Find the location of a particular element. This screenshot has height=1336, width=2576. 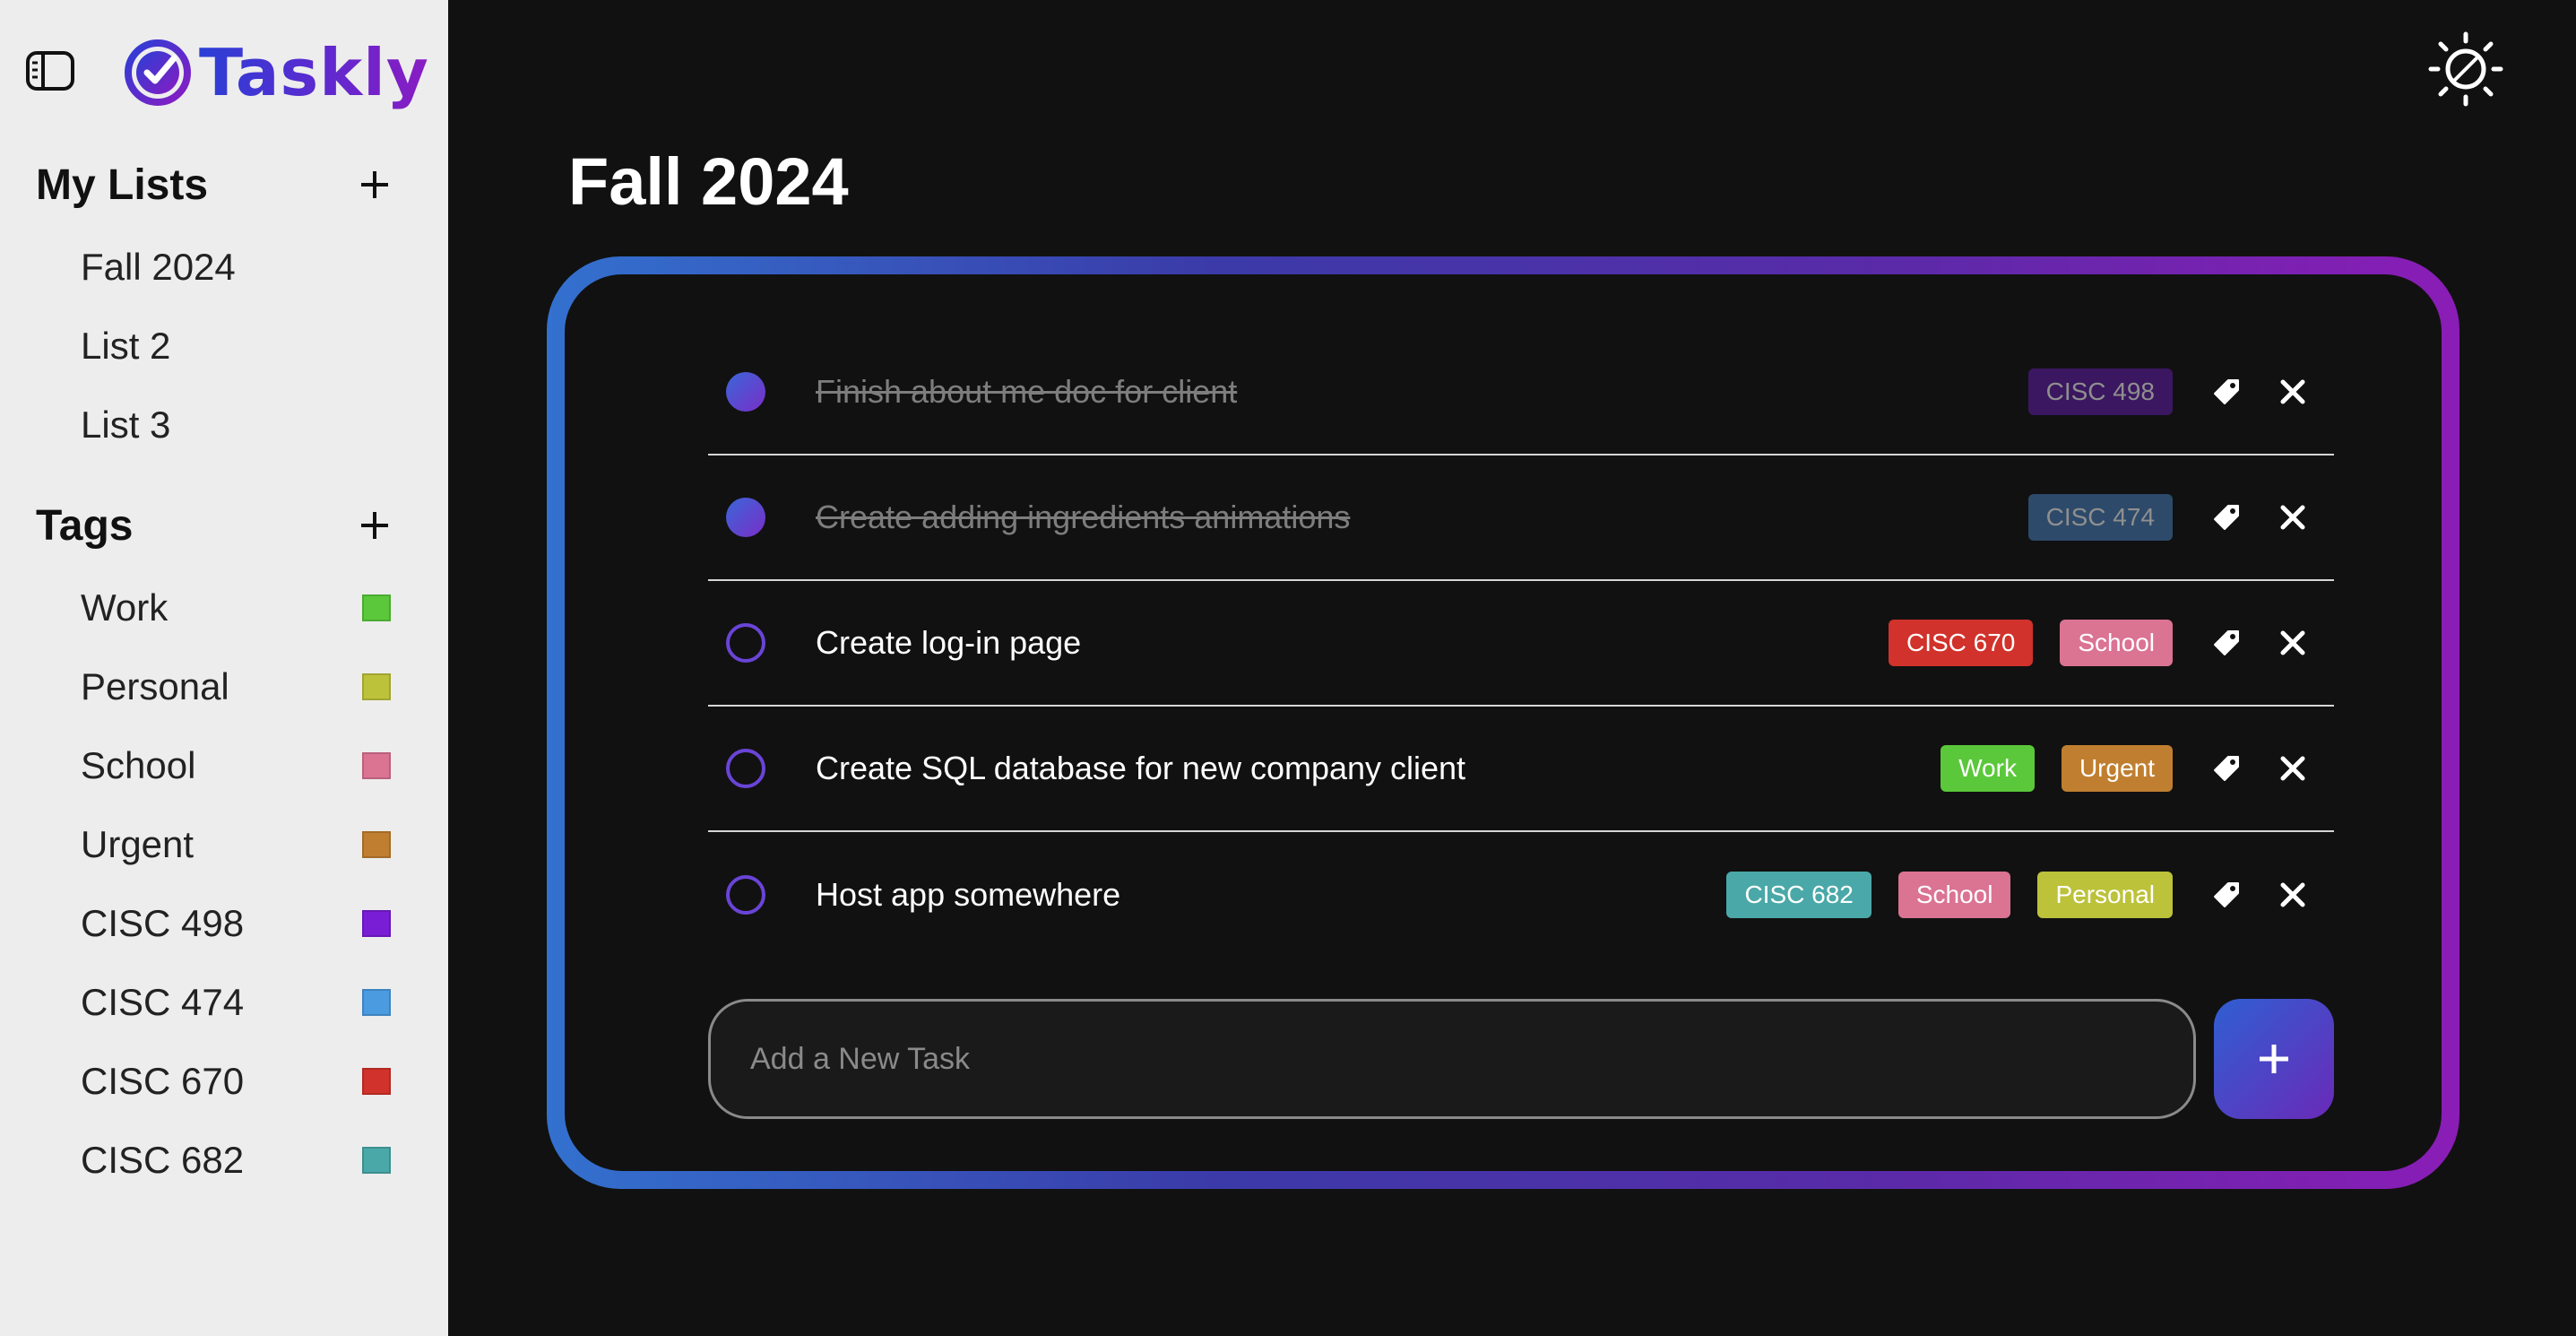

add-task-button is located at coordinates (2274, 1059).